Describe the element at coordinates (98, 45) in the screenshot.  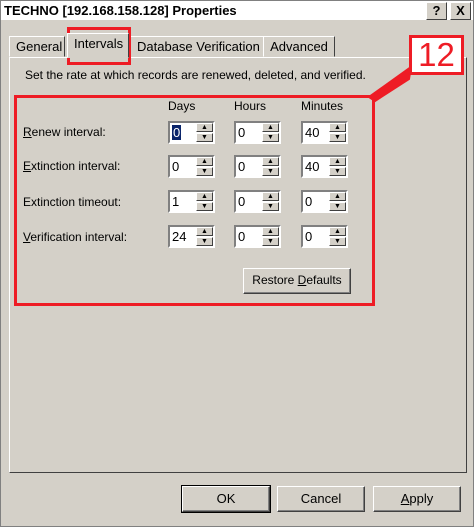
I see `tab-intervals: Intervals` at that location.